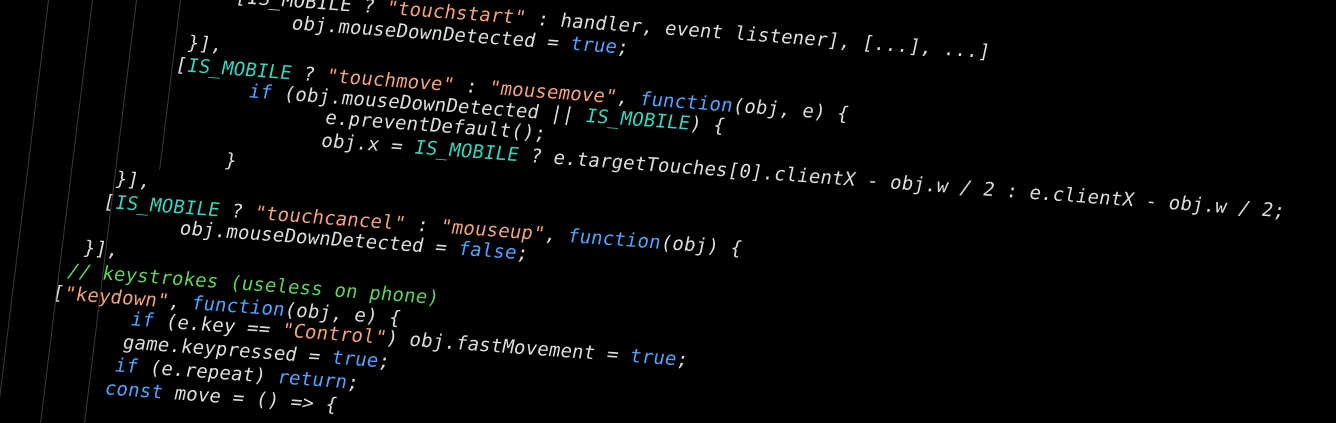 The height and width of the screenshot is (423, 1336). I want to click on code-token: (obj) {, so click(701, 246).